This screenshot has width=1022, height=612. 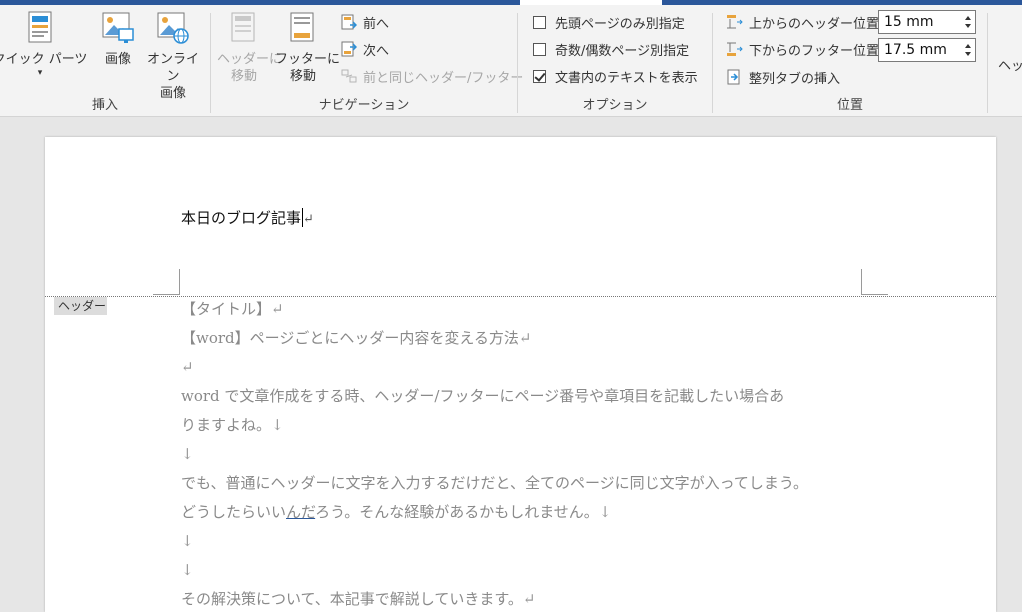 What do you see at coordinates (356, 338) in the screenshot?
I see `body-line: 【word】ページごとにヘッダー内容を変える方法↵` at bounding box center [356, 338].